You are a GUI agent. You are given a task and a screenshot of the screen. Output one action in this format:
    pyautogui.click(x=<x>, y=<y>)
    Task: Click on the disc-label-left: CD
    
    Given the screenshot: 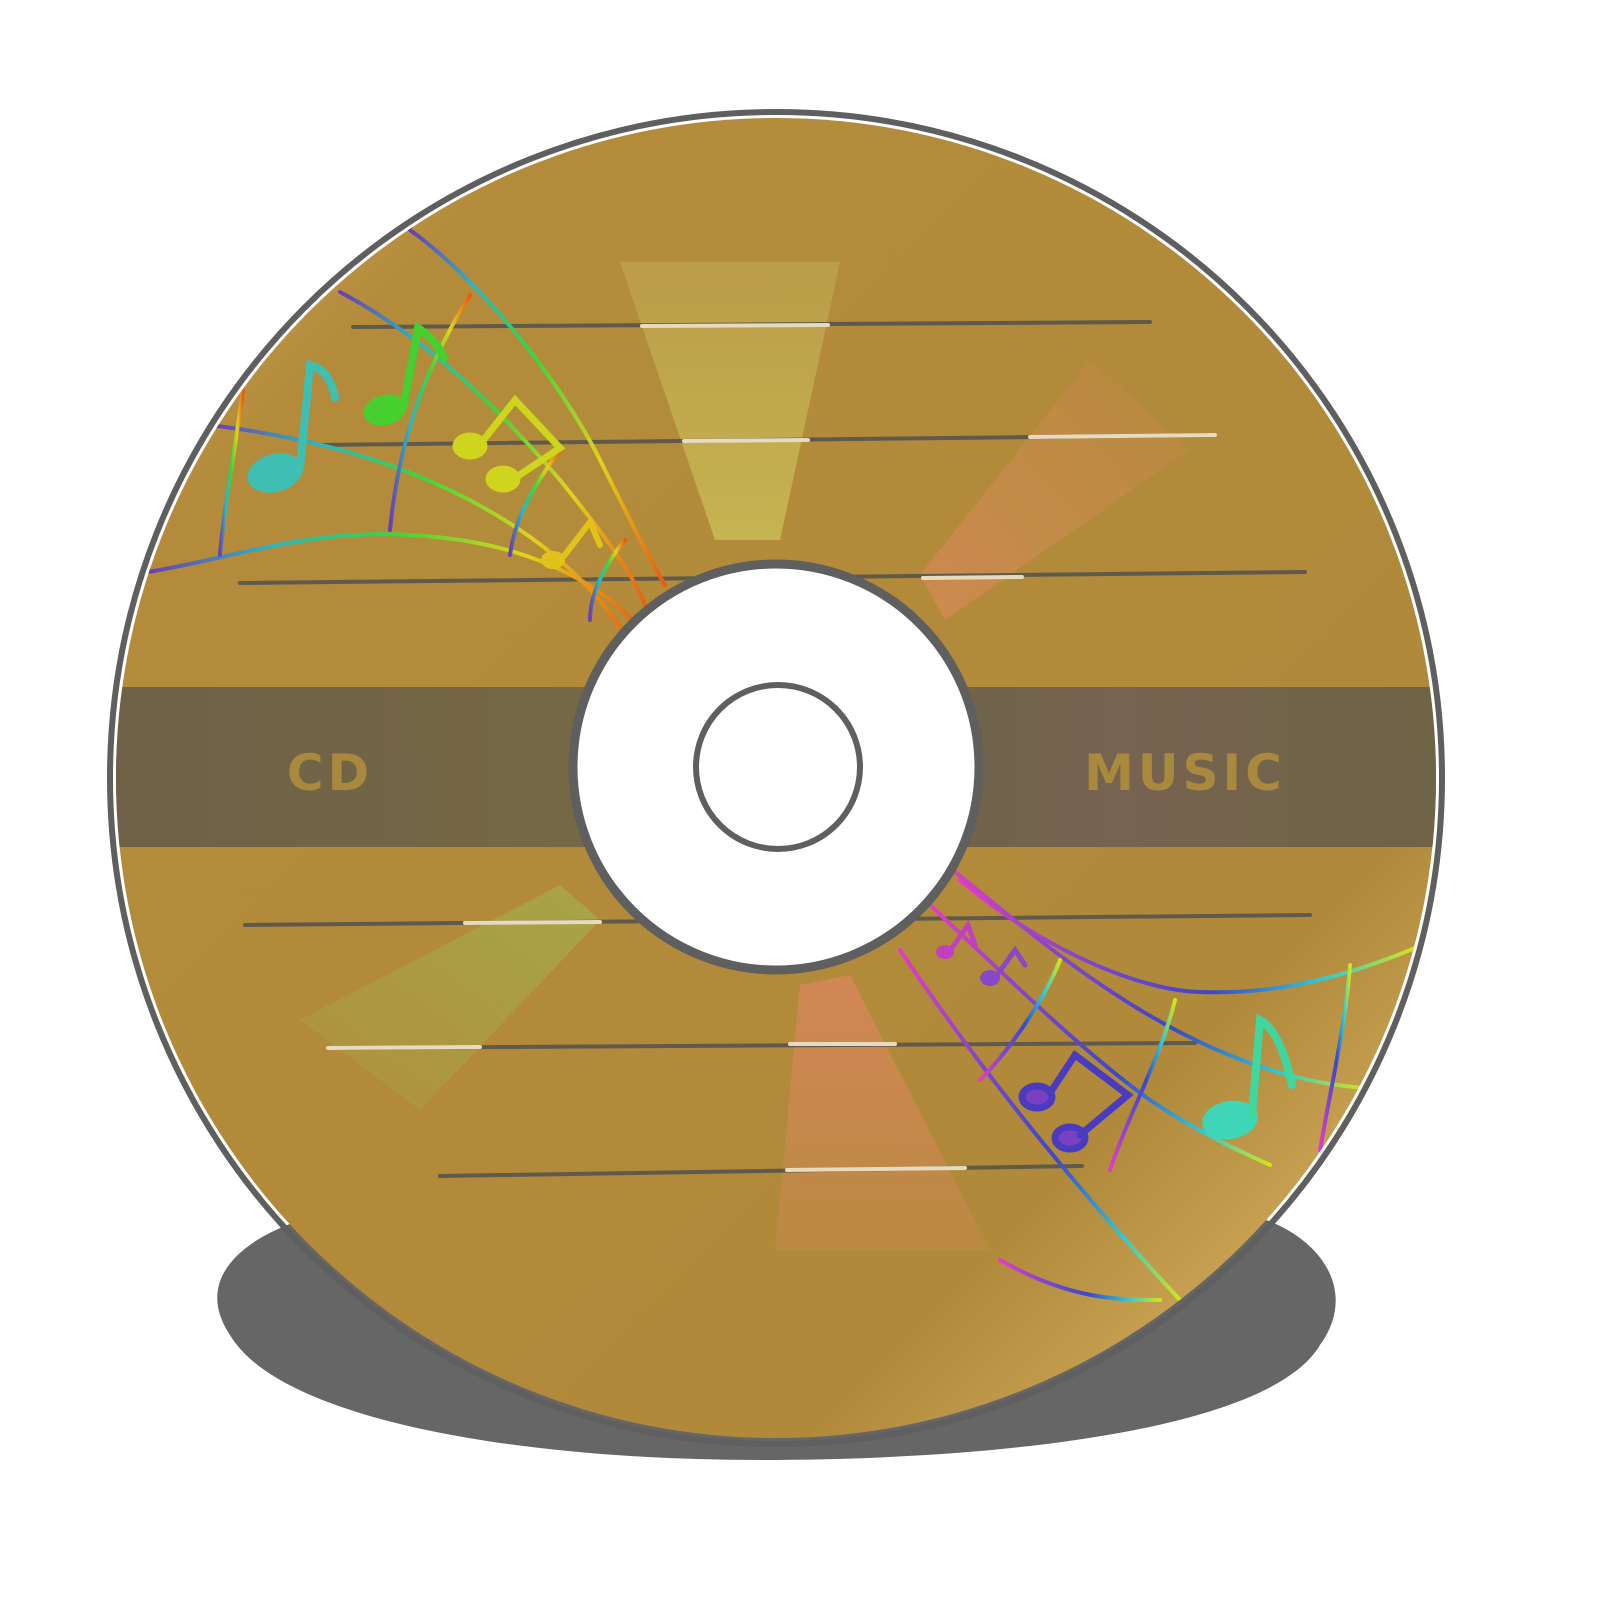 What is the action you would take?
    pyautogui.click(x=330, y=773)
    